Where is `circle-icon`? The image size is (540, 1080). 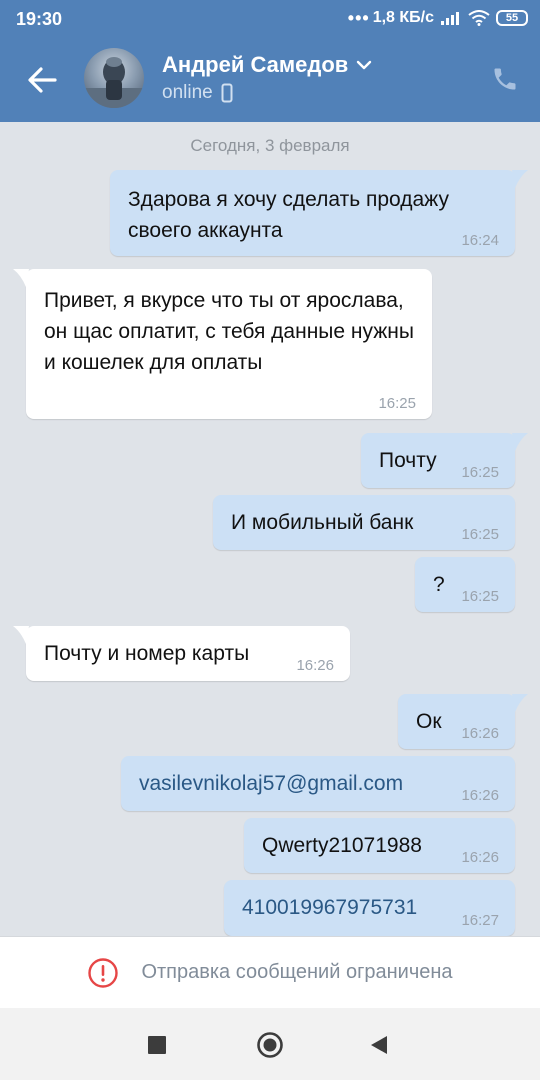 circle-icon is located at coordinates (270, 1045).